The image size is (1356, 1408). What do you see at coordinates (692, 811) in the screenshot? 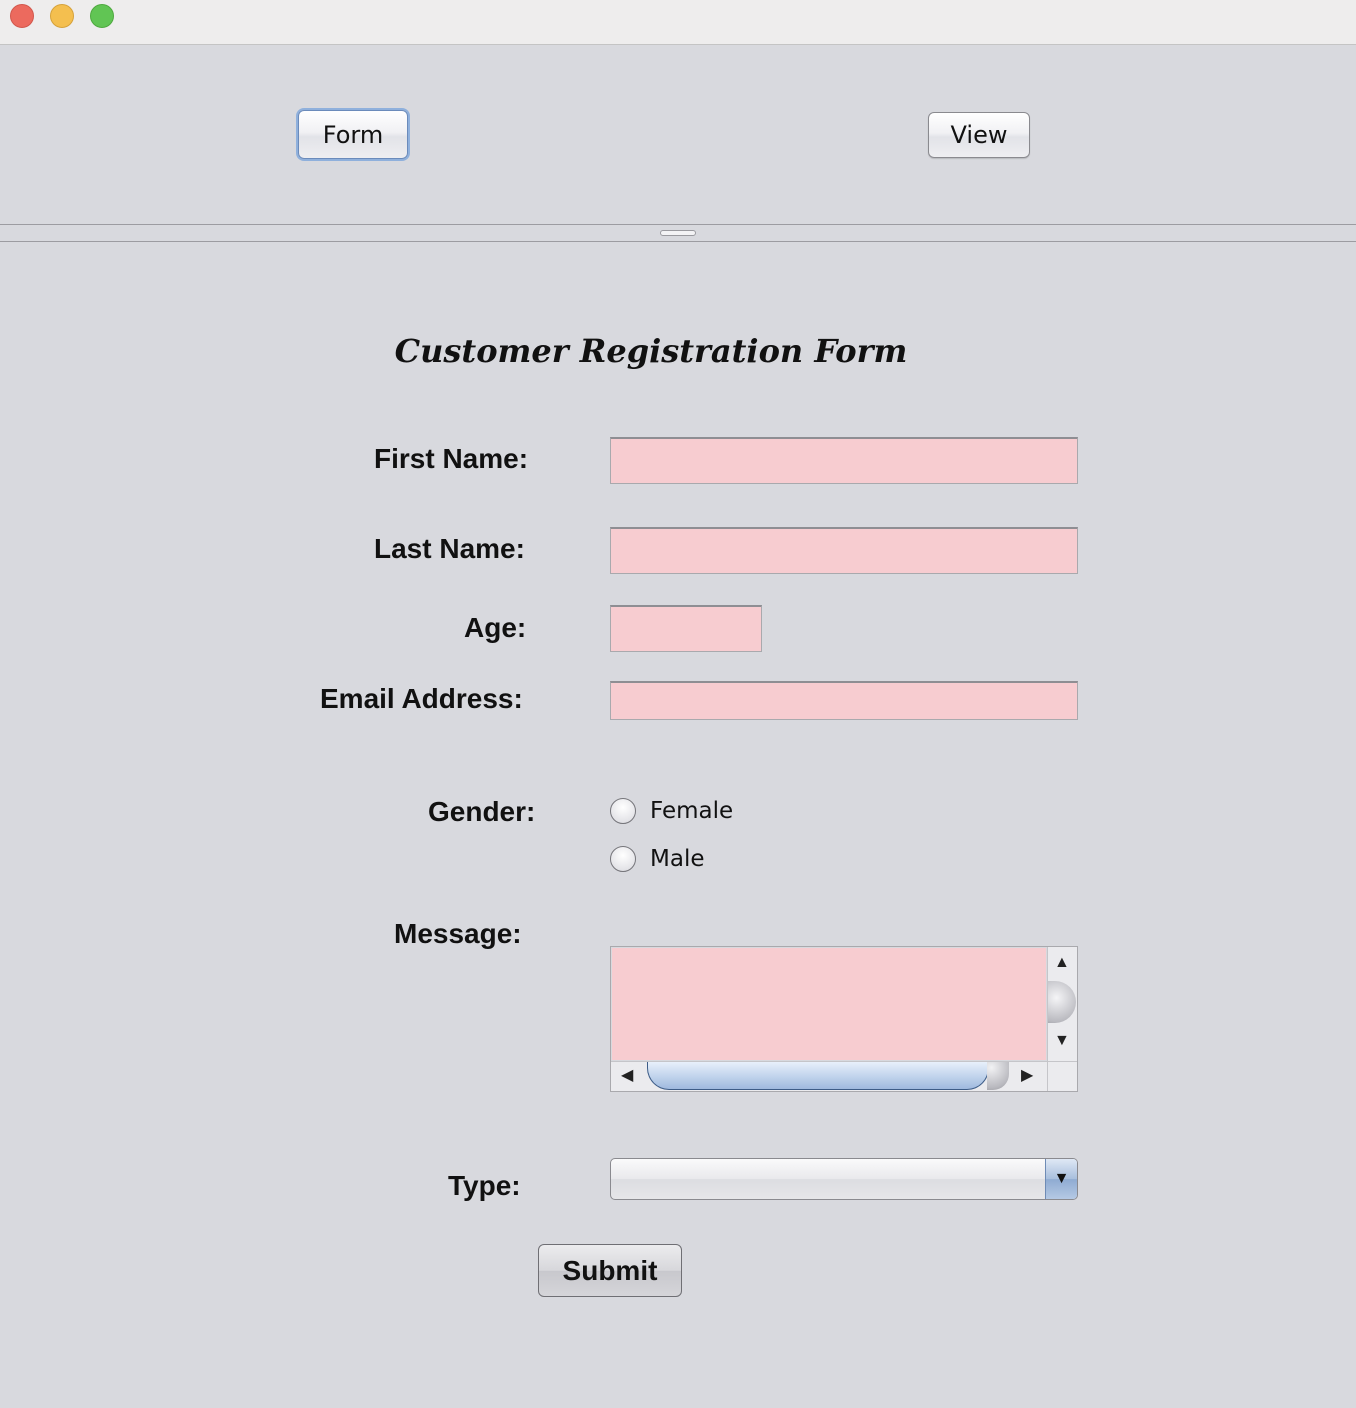
I see `radio-label-female: Female` at bounding box center [692, 811].